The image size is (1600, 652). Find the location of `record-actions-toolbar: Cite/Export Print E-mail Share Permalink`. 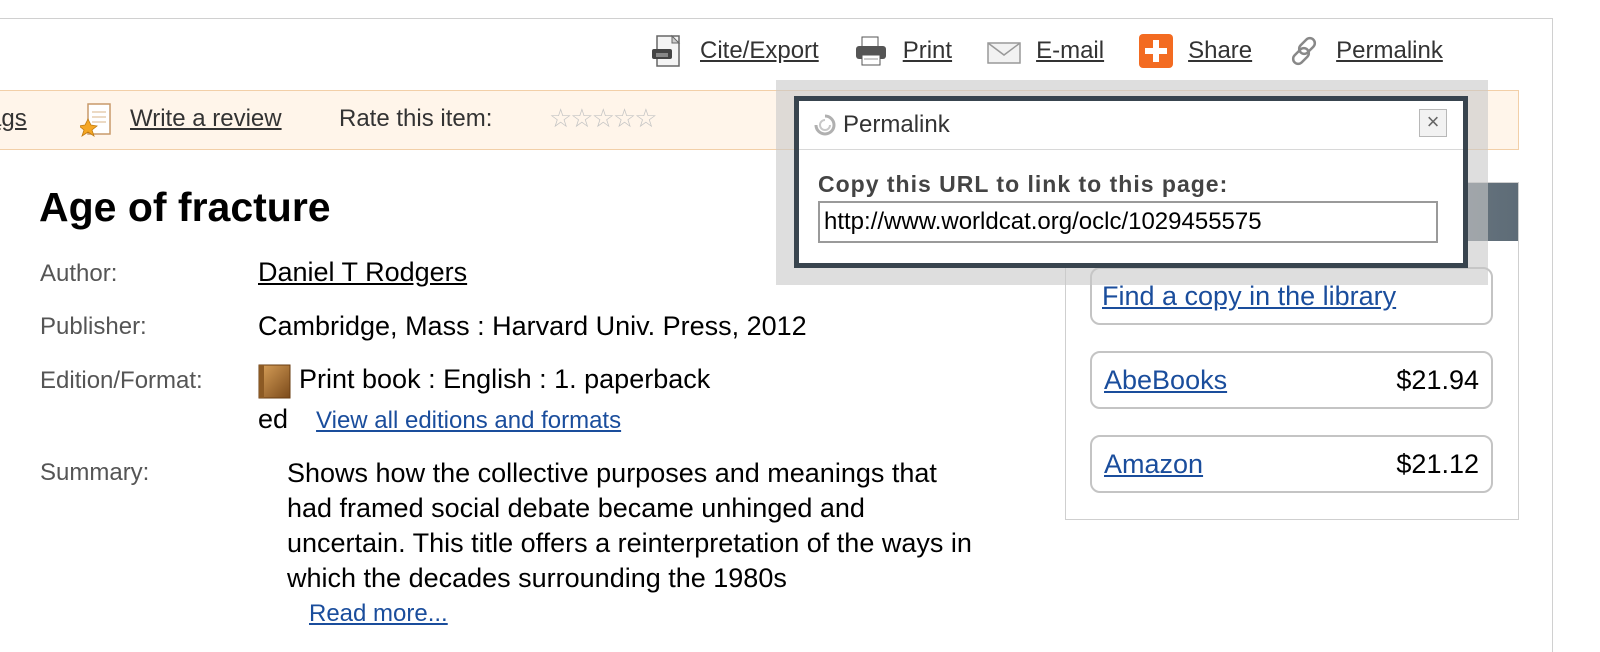

record-actions-toolbar: Cite/Export Print E-mail Share Permalink is located at coordinates (1046, 51).